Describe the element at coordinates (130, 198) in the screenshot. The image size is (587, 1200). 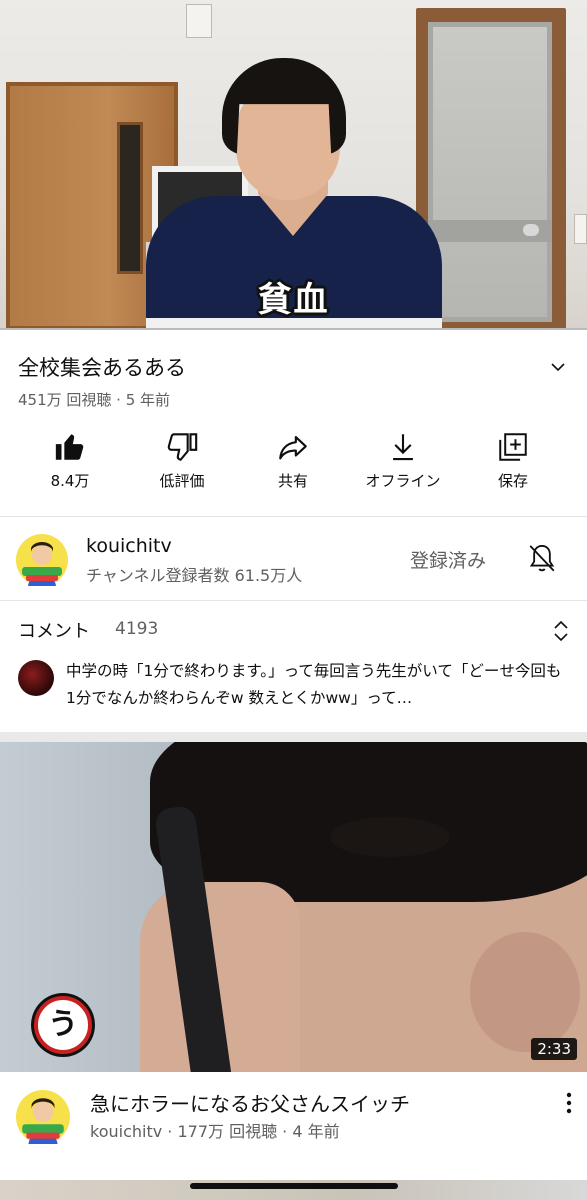
I see `scene-door-window` at that location.